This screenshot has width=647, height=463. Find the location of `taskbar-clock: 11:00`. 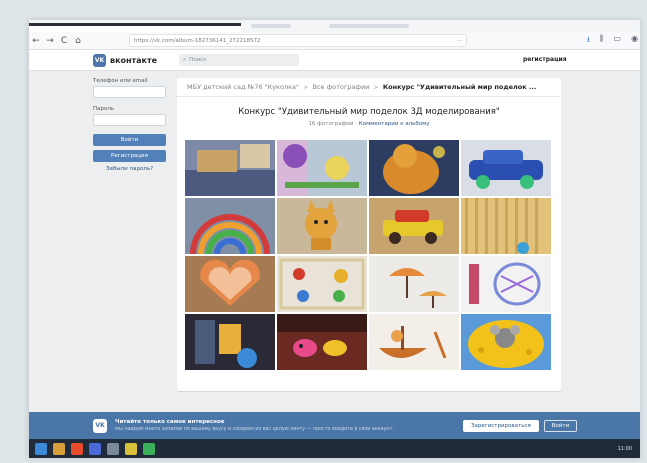

taskbar-clock: 11:00 is located at coordinates (625, 449).